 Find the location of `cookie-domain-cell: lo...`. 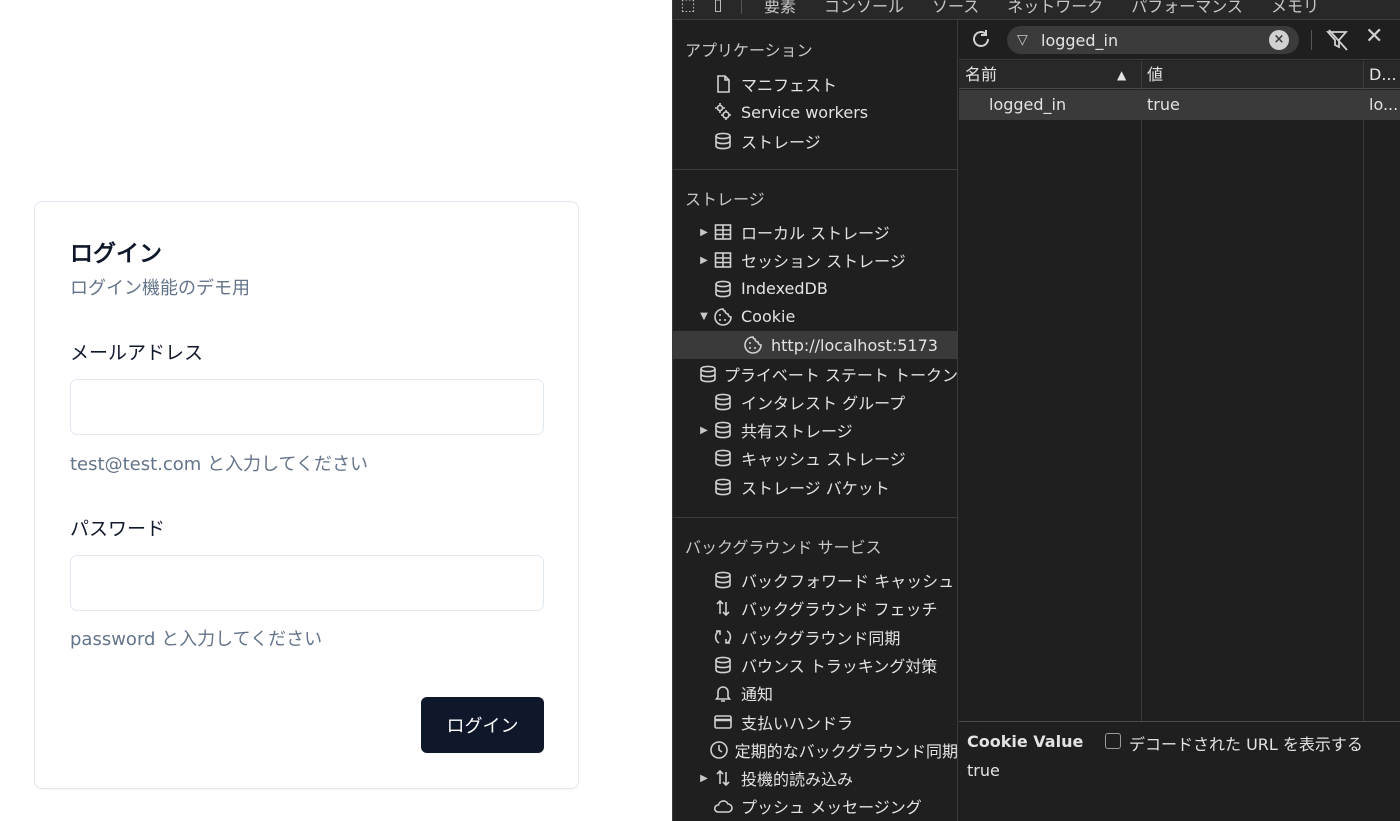

cookie-domain-cell: lo... is located at coordinates (1384, 104).